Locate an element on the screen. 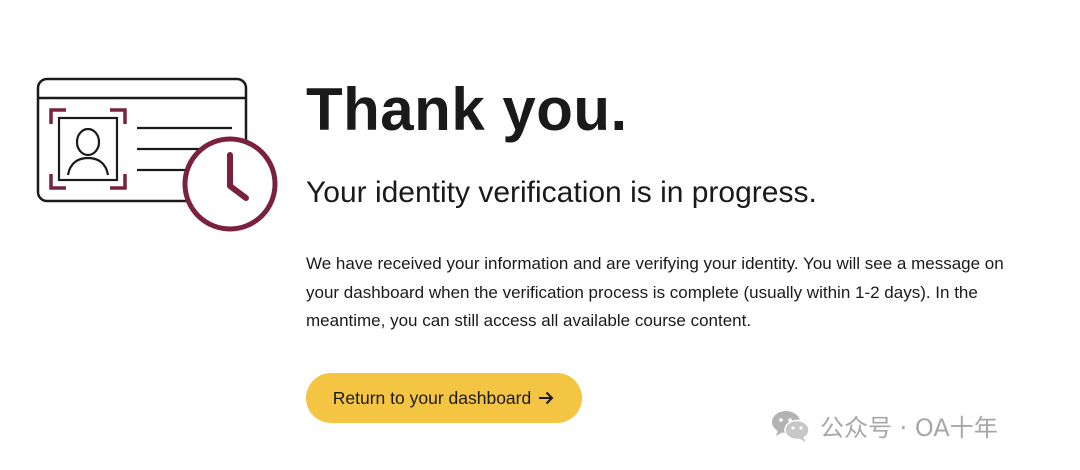 Image resolution: width=1080 pixels, height=470 pixels. wechat-icon is located at coordinates (791, 426).